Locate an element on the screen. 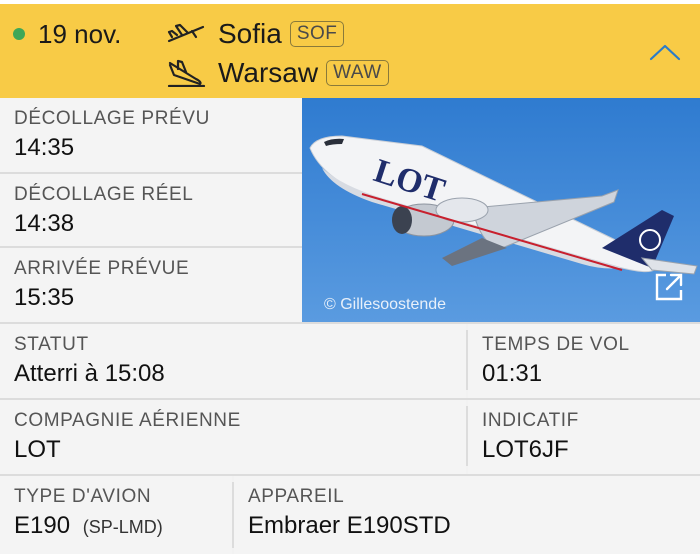  callsign-label: INDICATIF is located at coordinates (530, 420).